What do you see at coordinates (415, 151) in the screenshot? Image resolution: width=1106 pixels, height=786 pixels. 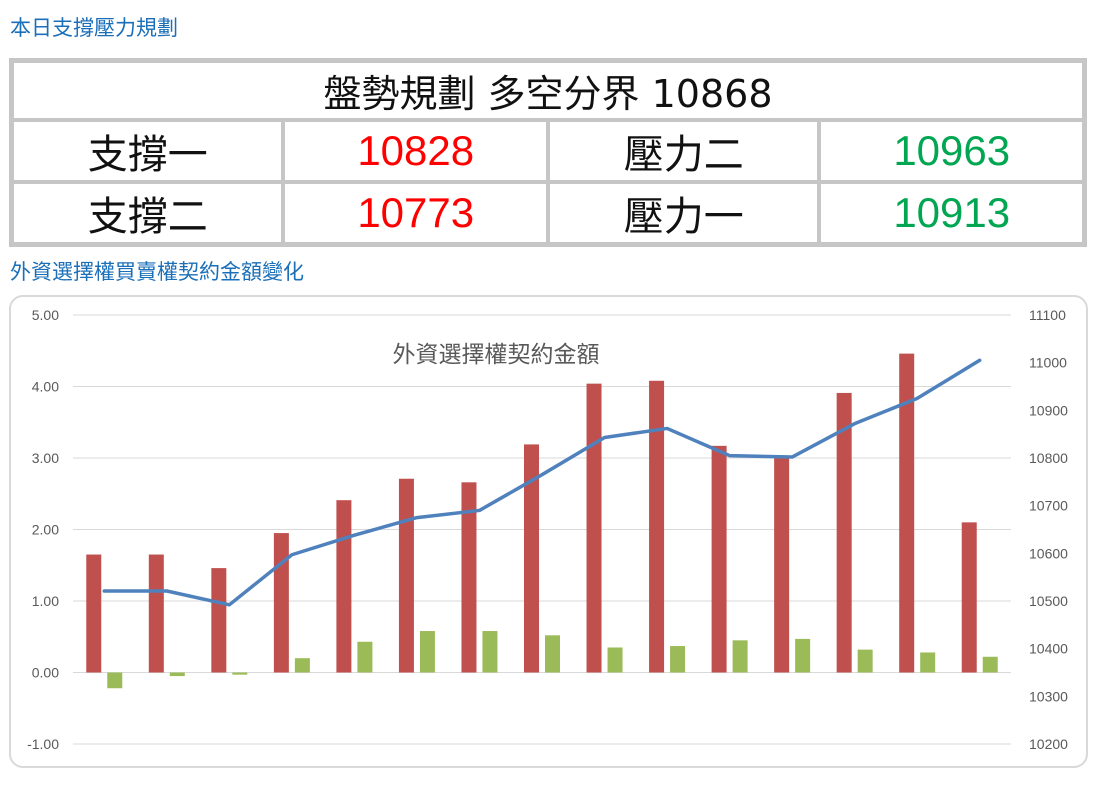 I see `support-1-value: 10828` at bounding box center [415, 151].